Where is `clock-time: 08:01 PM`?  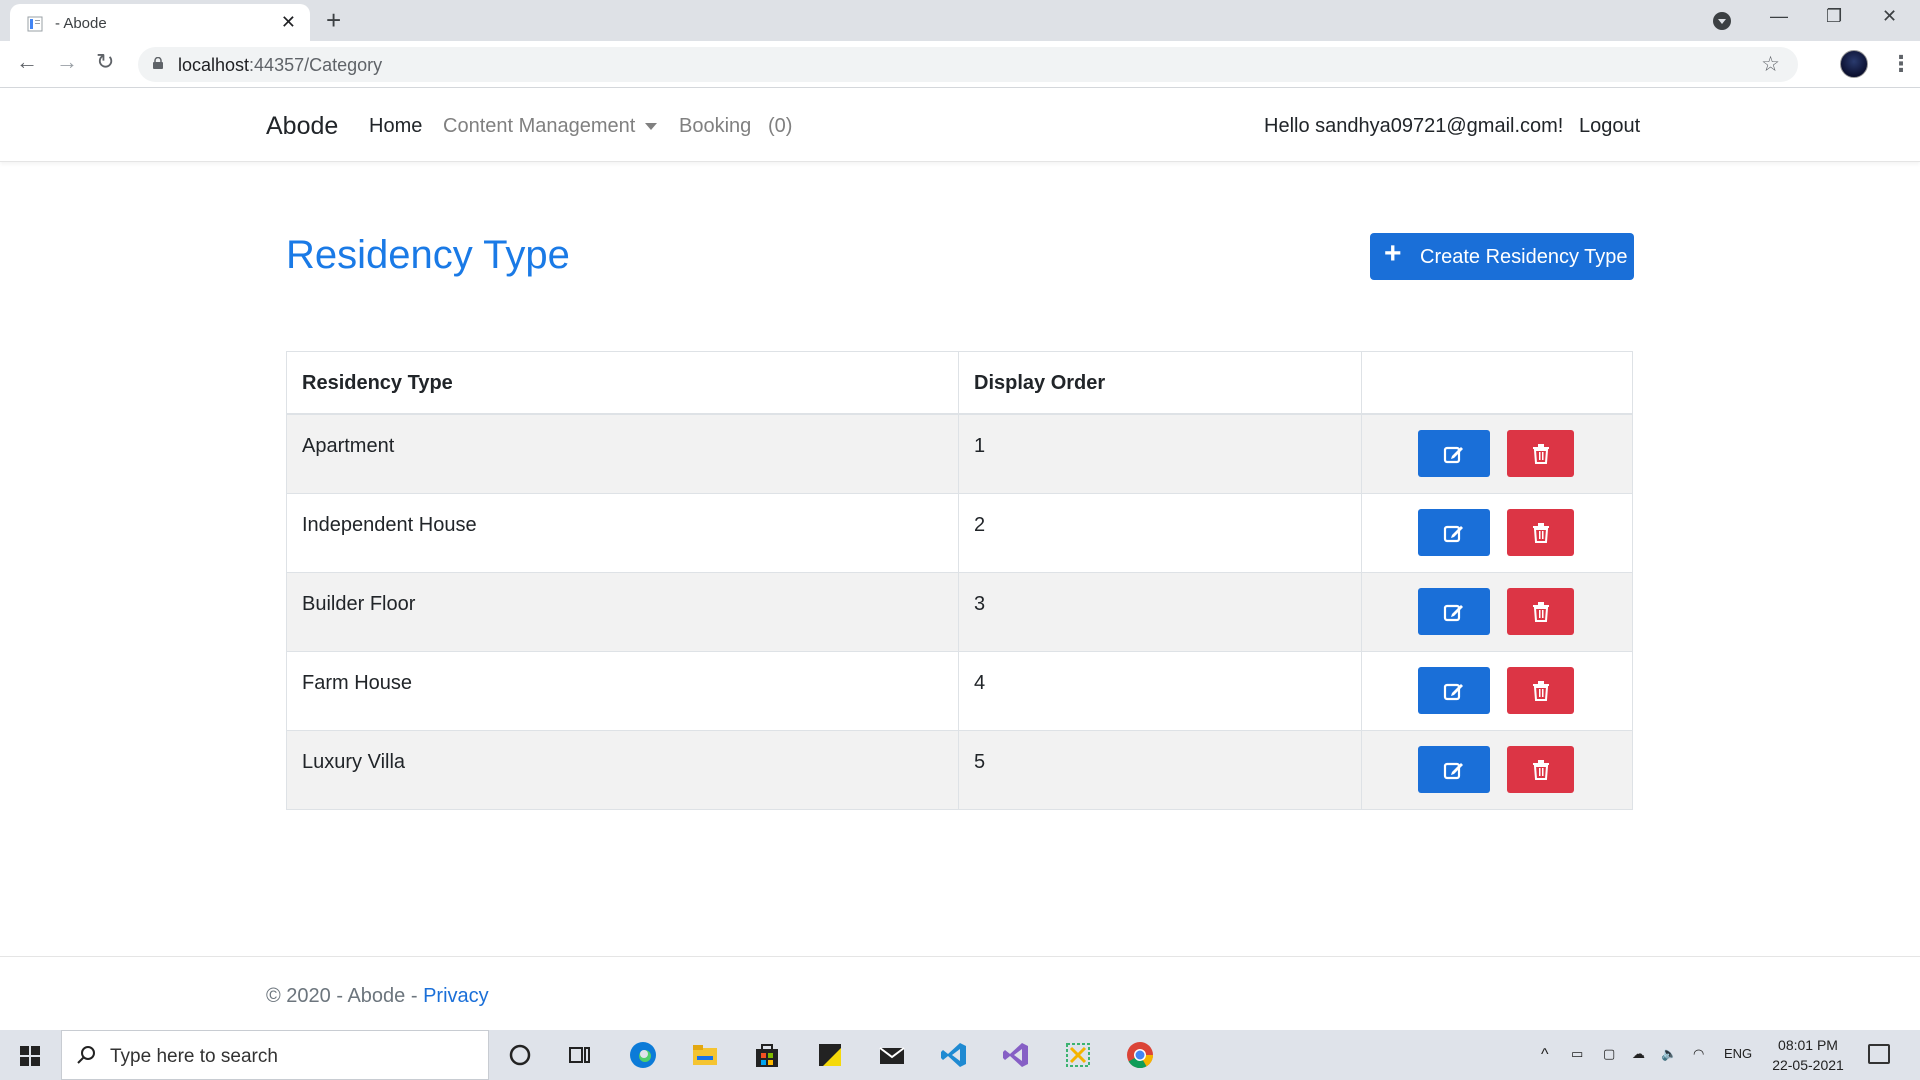 clock-time: 08:01 PM is located at coordinates (1808, 1045).